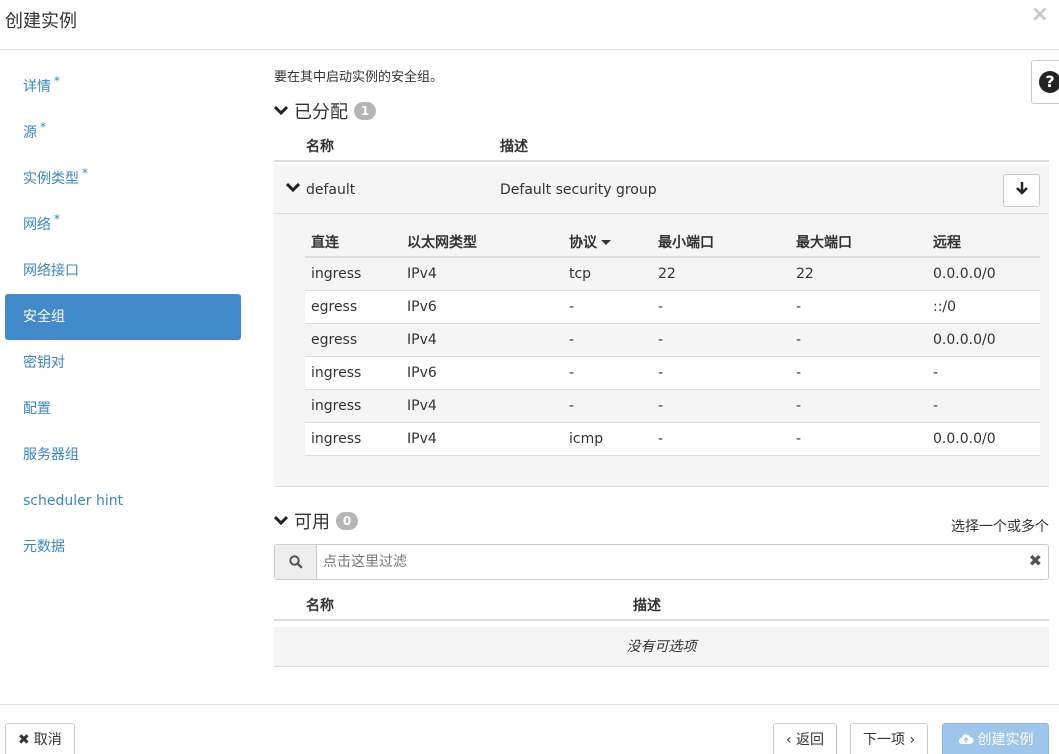 The width and height of the screenshot is (1059, 754). I want to click on select-hint: 选择一个或多个, so click(1000, 527).